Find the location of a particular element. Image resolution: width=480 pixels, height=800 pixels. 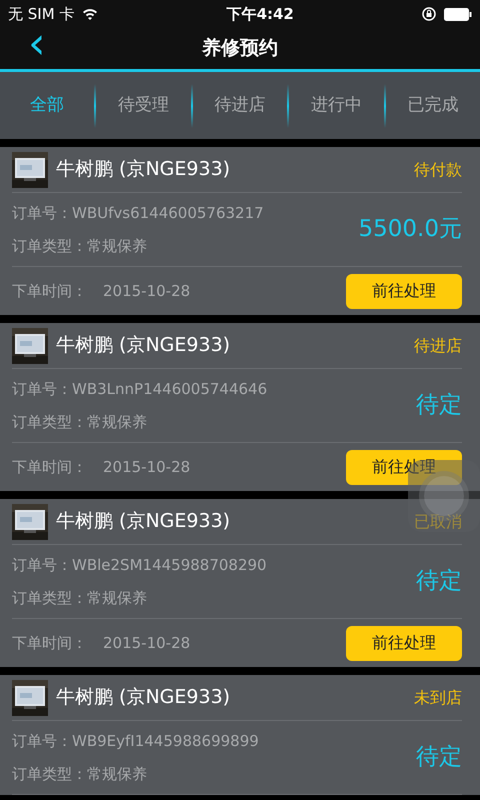

order-status: 待付款 is located at coordinates (438, 169).